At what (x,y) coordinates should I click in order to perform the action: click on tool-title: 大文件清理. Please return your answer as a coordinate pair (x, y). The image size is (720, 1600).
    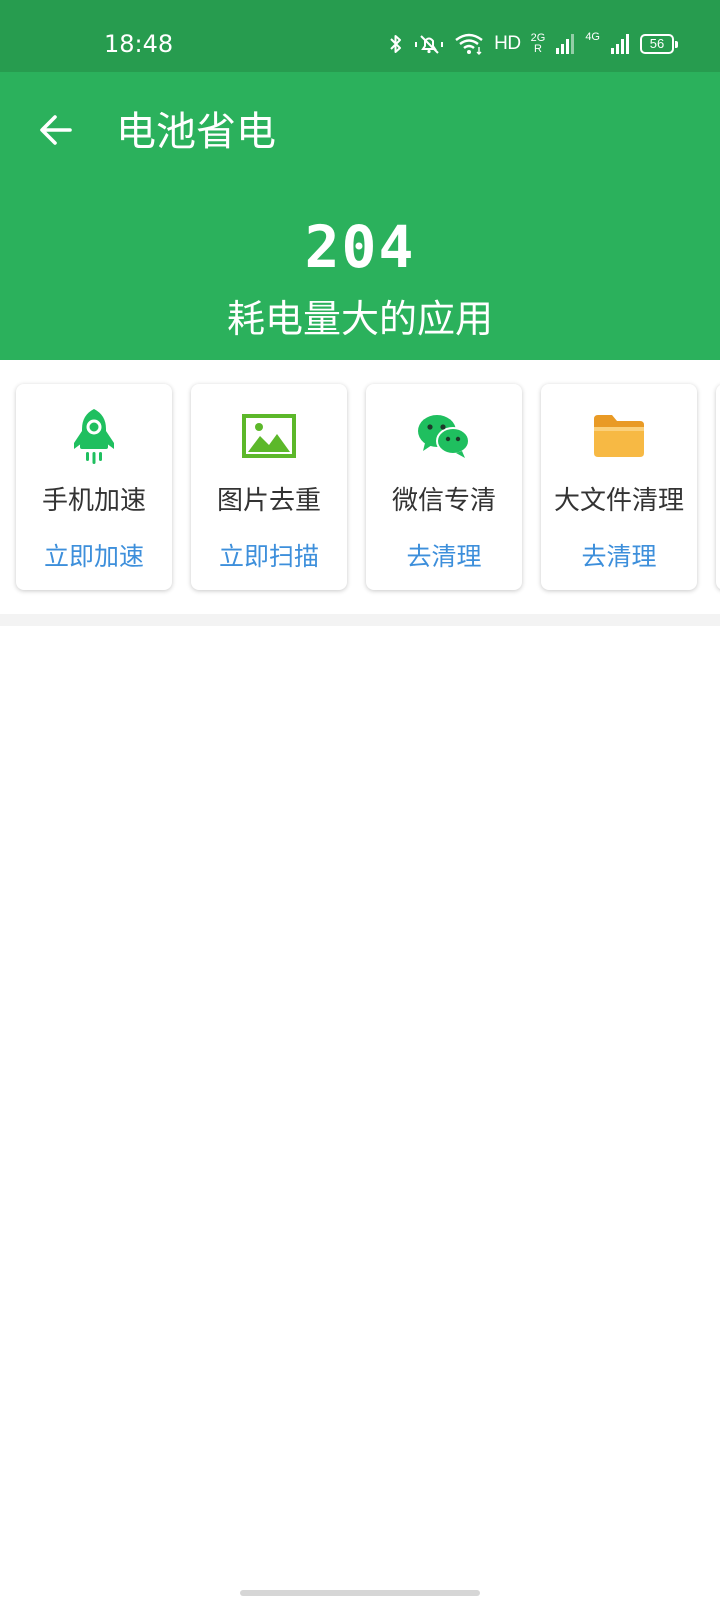
    Looking at the image, I should click on (618, 501).